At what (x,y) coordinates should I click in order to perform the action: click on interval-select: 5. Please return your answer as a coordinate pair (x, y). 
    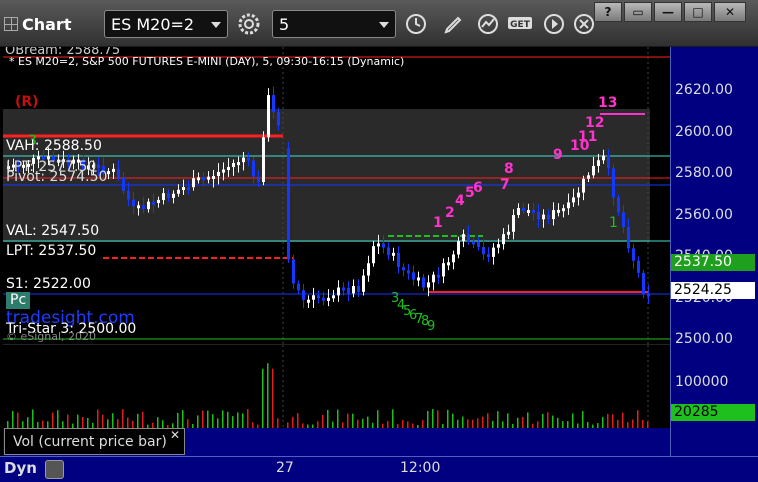
    Looking at the image, I should click on (334, 24).